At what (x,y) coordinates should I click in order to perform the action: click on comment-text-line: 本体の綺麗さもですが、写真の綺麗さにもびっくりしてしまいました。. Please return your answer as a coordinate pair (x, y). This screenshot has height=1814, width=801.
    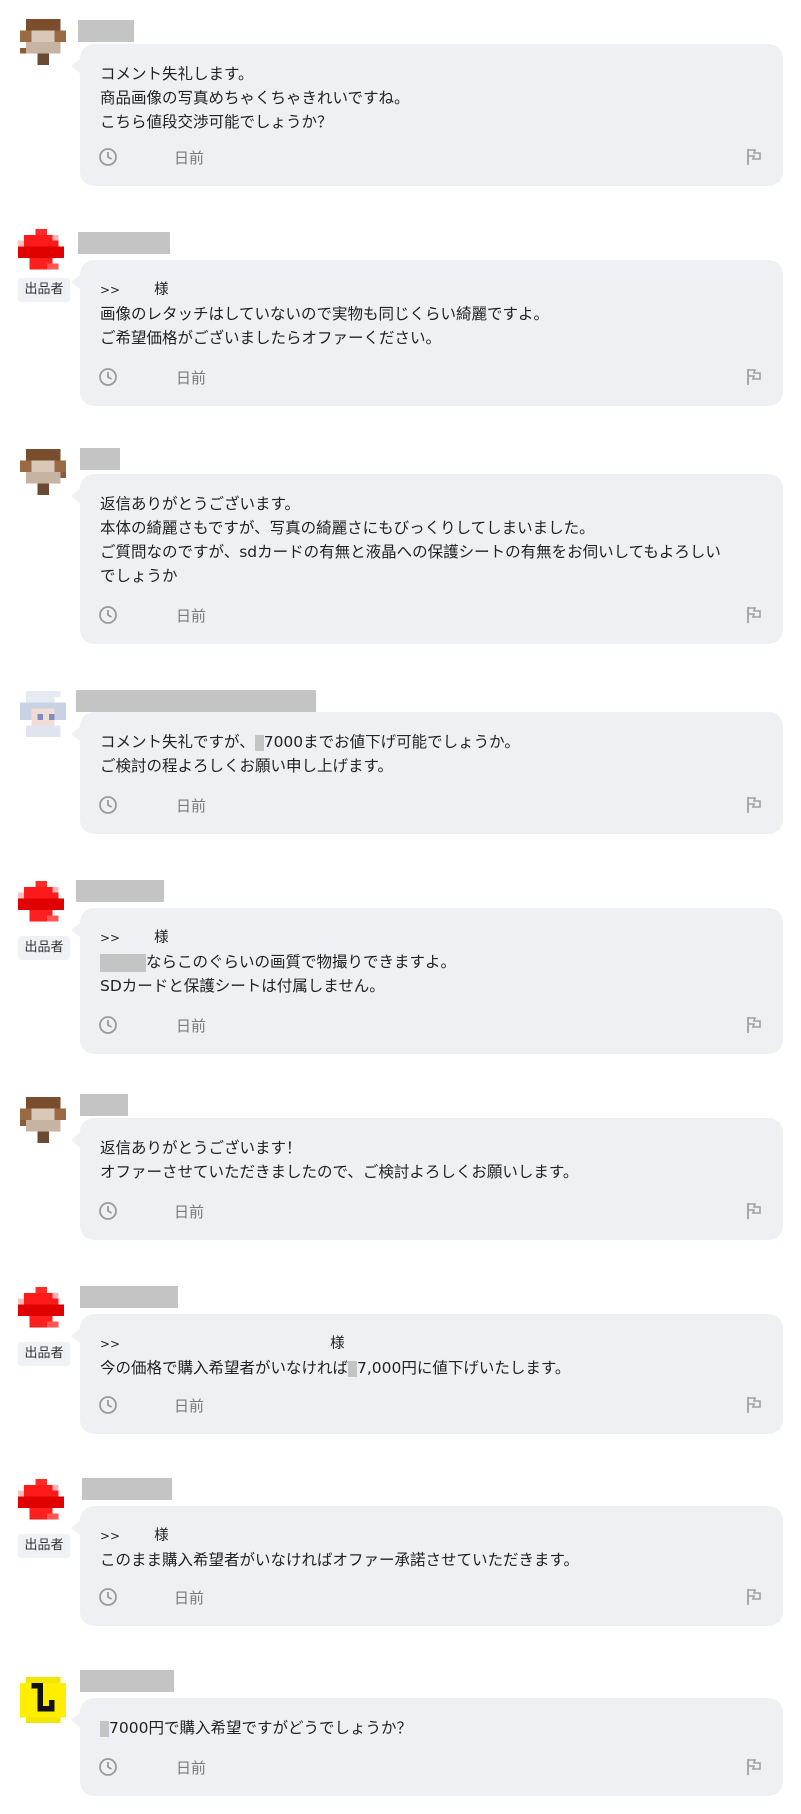
    Looking at the image, I should click on (347, 528).